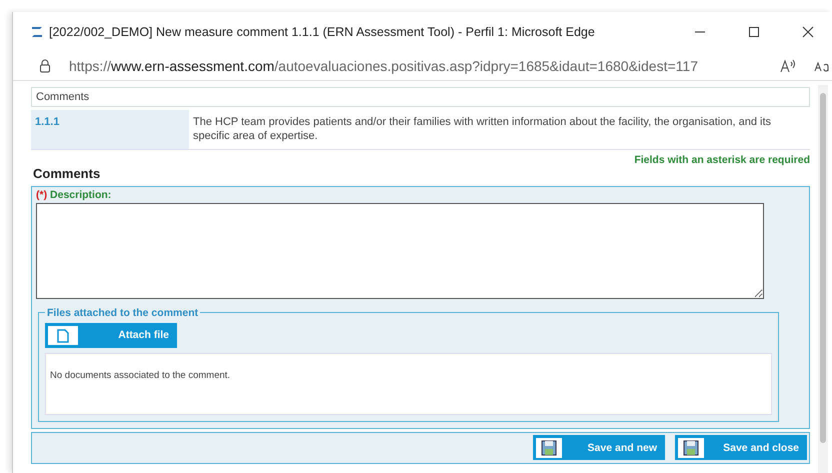  I want to click on section-title: Comments, so click(67, 173).